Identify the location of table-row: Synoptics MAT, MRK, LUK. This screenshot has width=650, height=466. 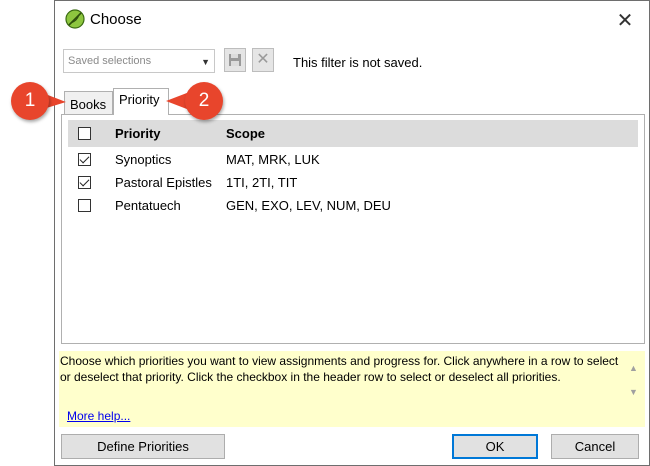
(353, 160).